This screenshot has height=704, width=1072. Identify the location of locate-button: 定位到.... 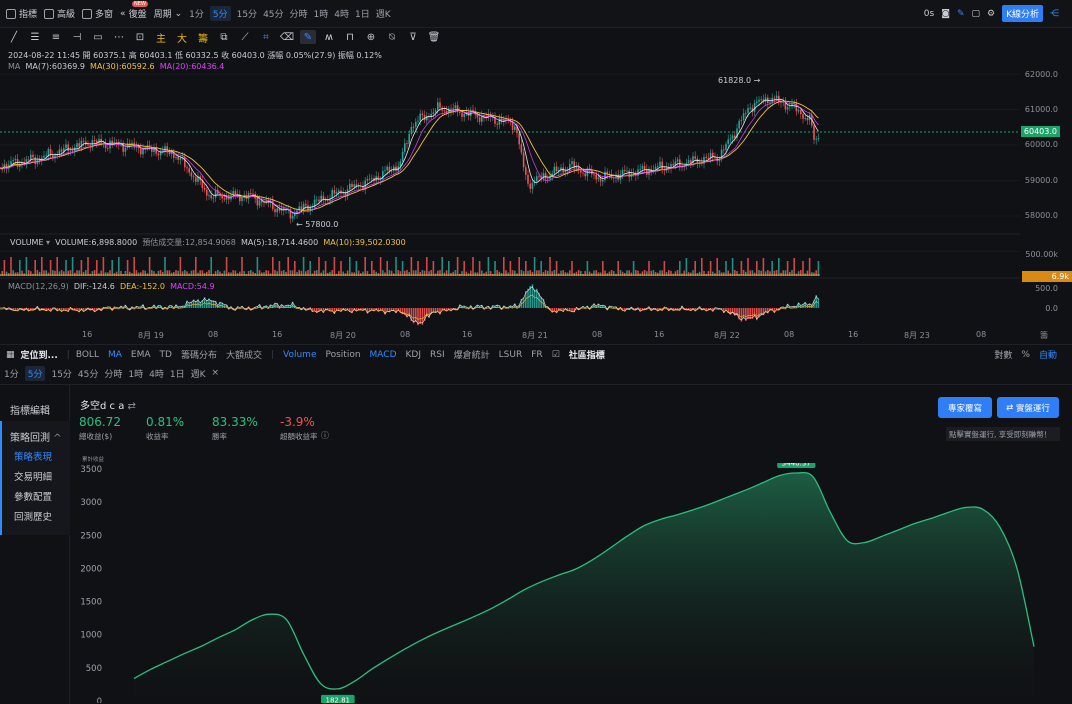
(39, 354).